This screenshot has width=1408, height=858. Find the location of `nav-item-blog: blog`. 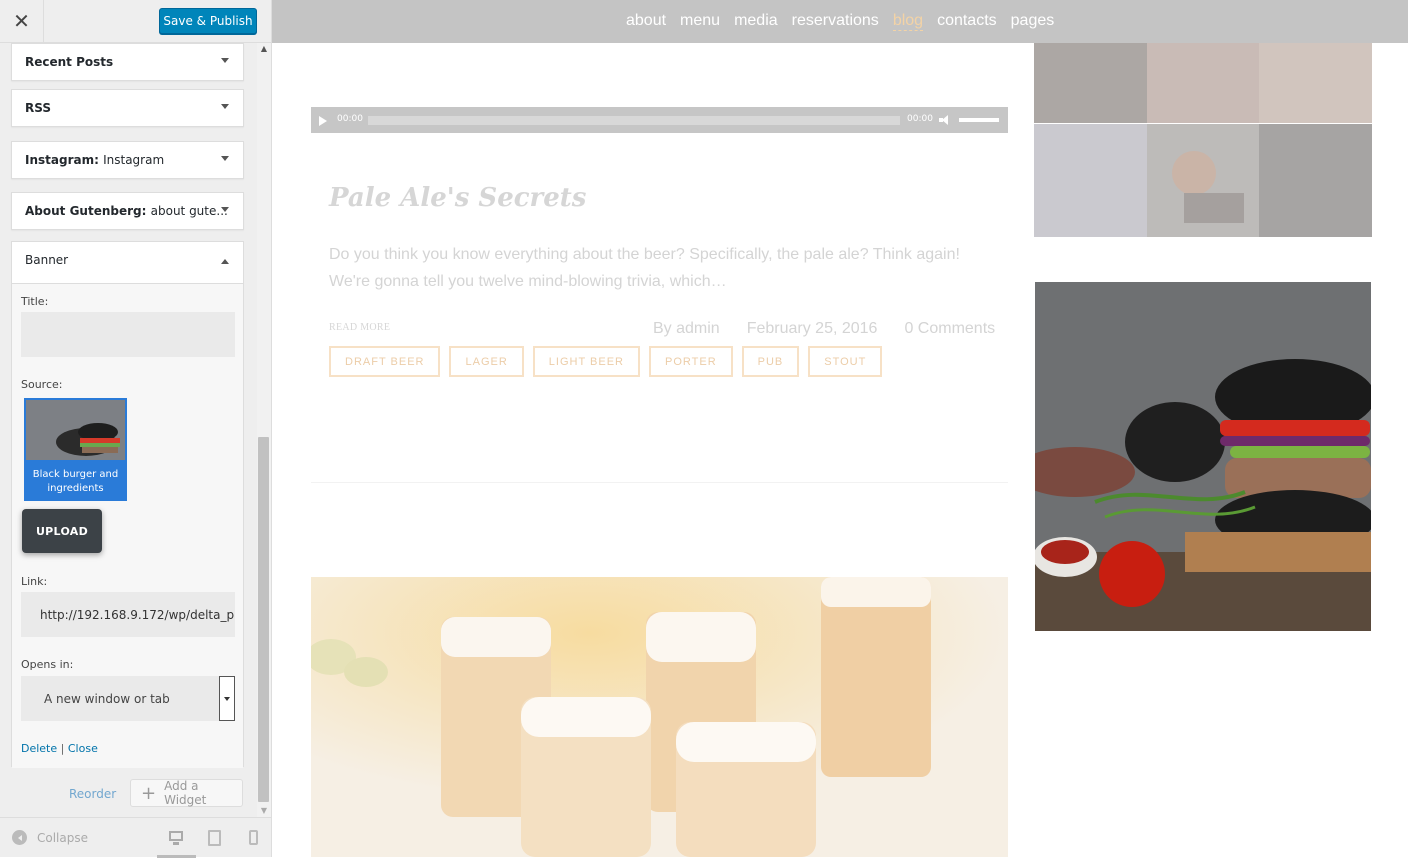

nav-item-blog: blog is located at coordinates (908, 21).